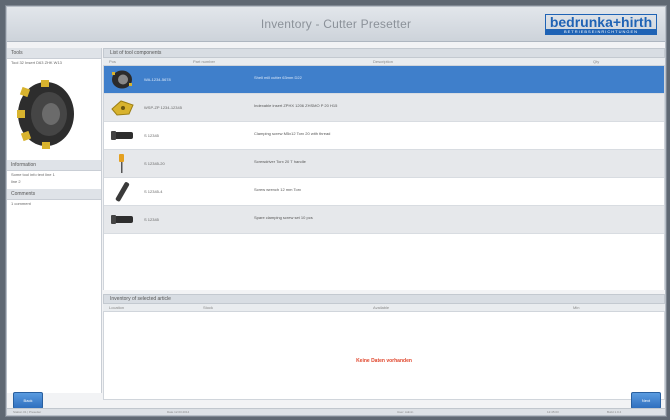 Image resolution: width=670 pixels, height=420 pixels. What do you see at coordinates (384, 299) in the screenshot?
I see `stock-panel-header: Inventory of selected article` at bounding box center [384, 299].